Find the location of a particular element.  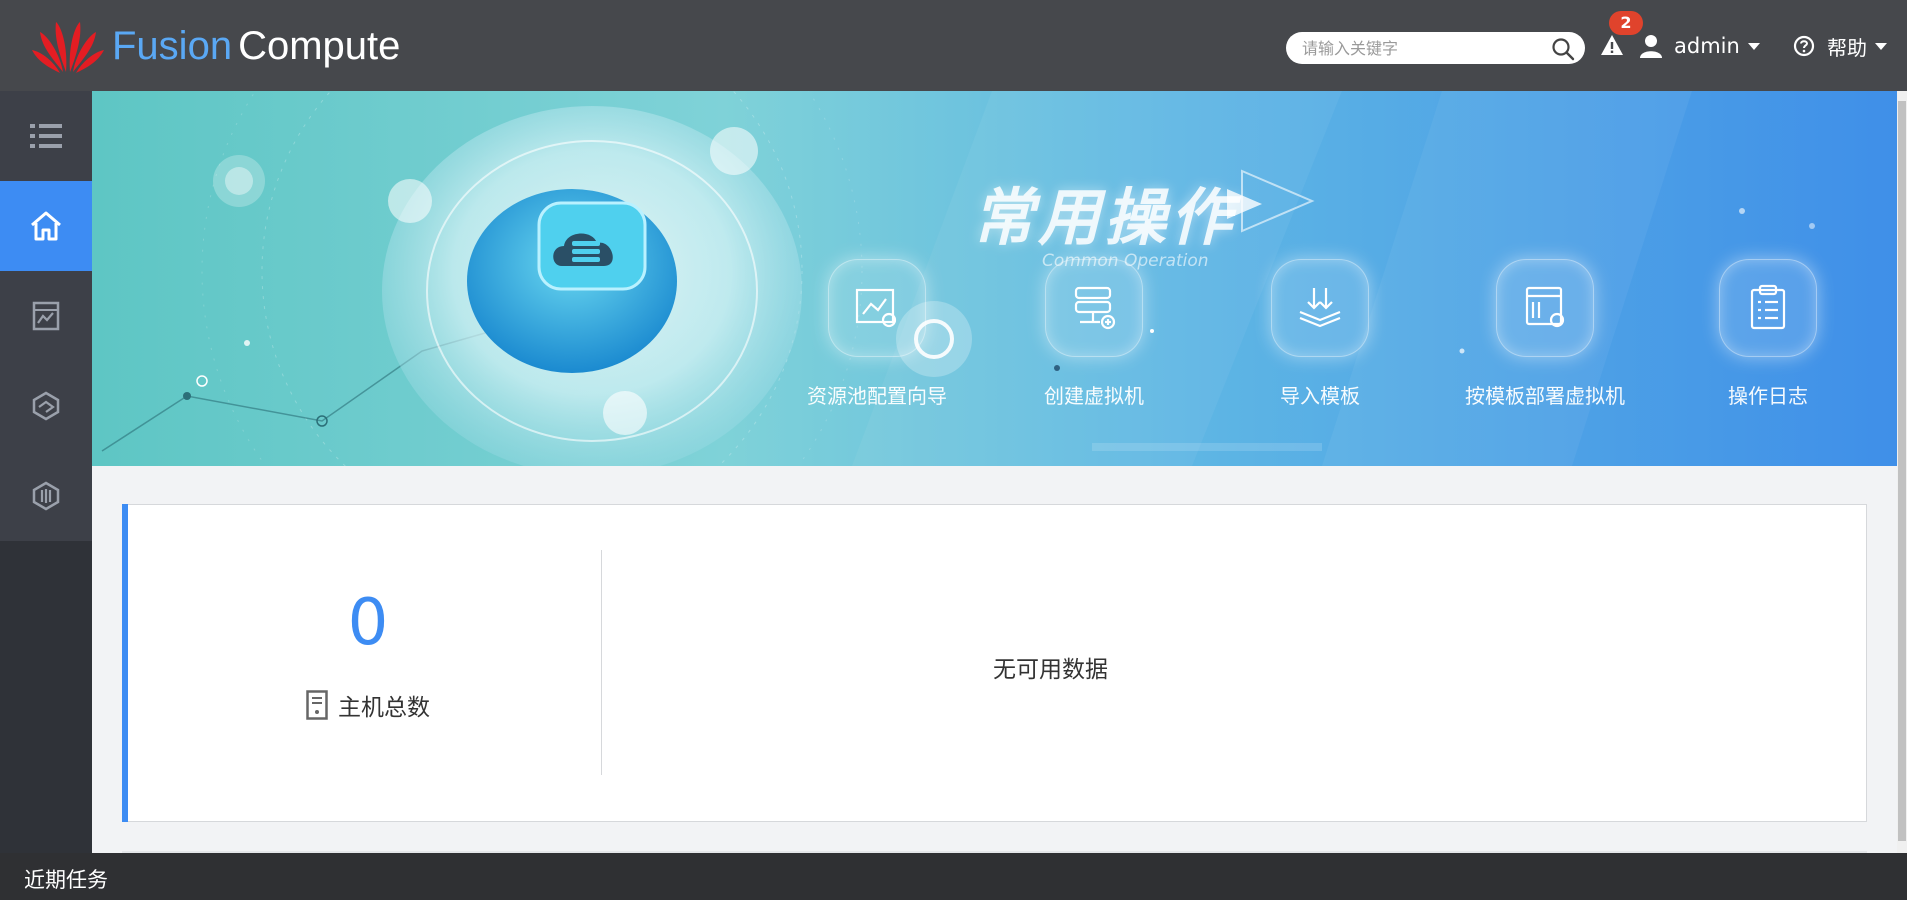

create-vm-icon is located at coordinates (1094, 308).